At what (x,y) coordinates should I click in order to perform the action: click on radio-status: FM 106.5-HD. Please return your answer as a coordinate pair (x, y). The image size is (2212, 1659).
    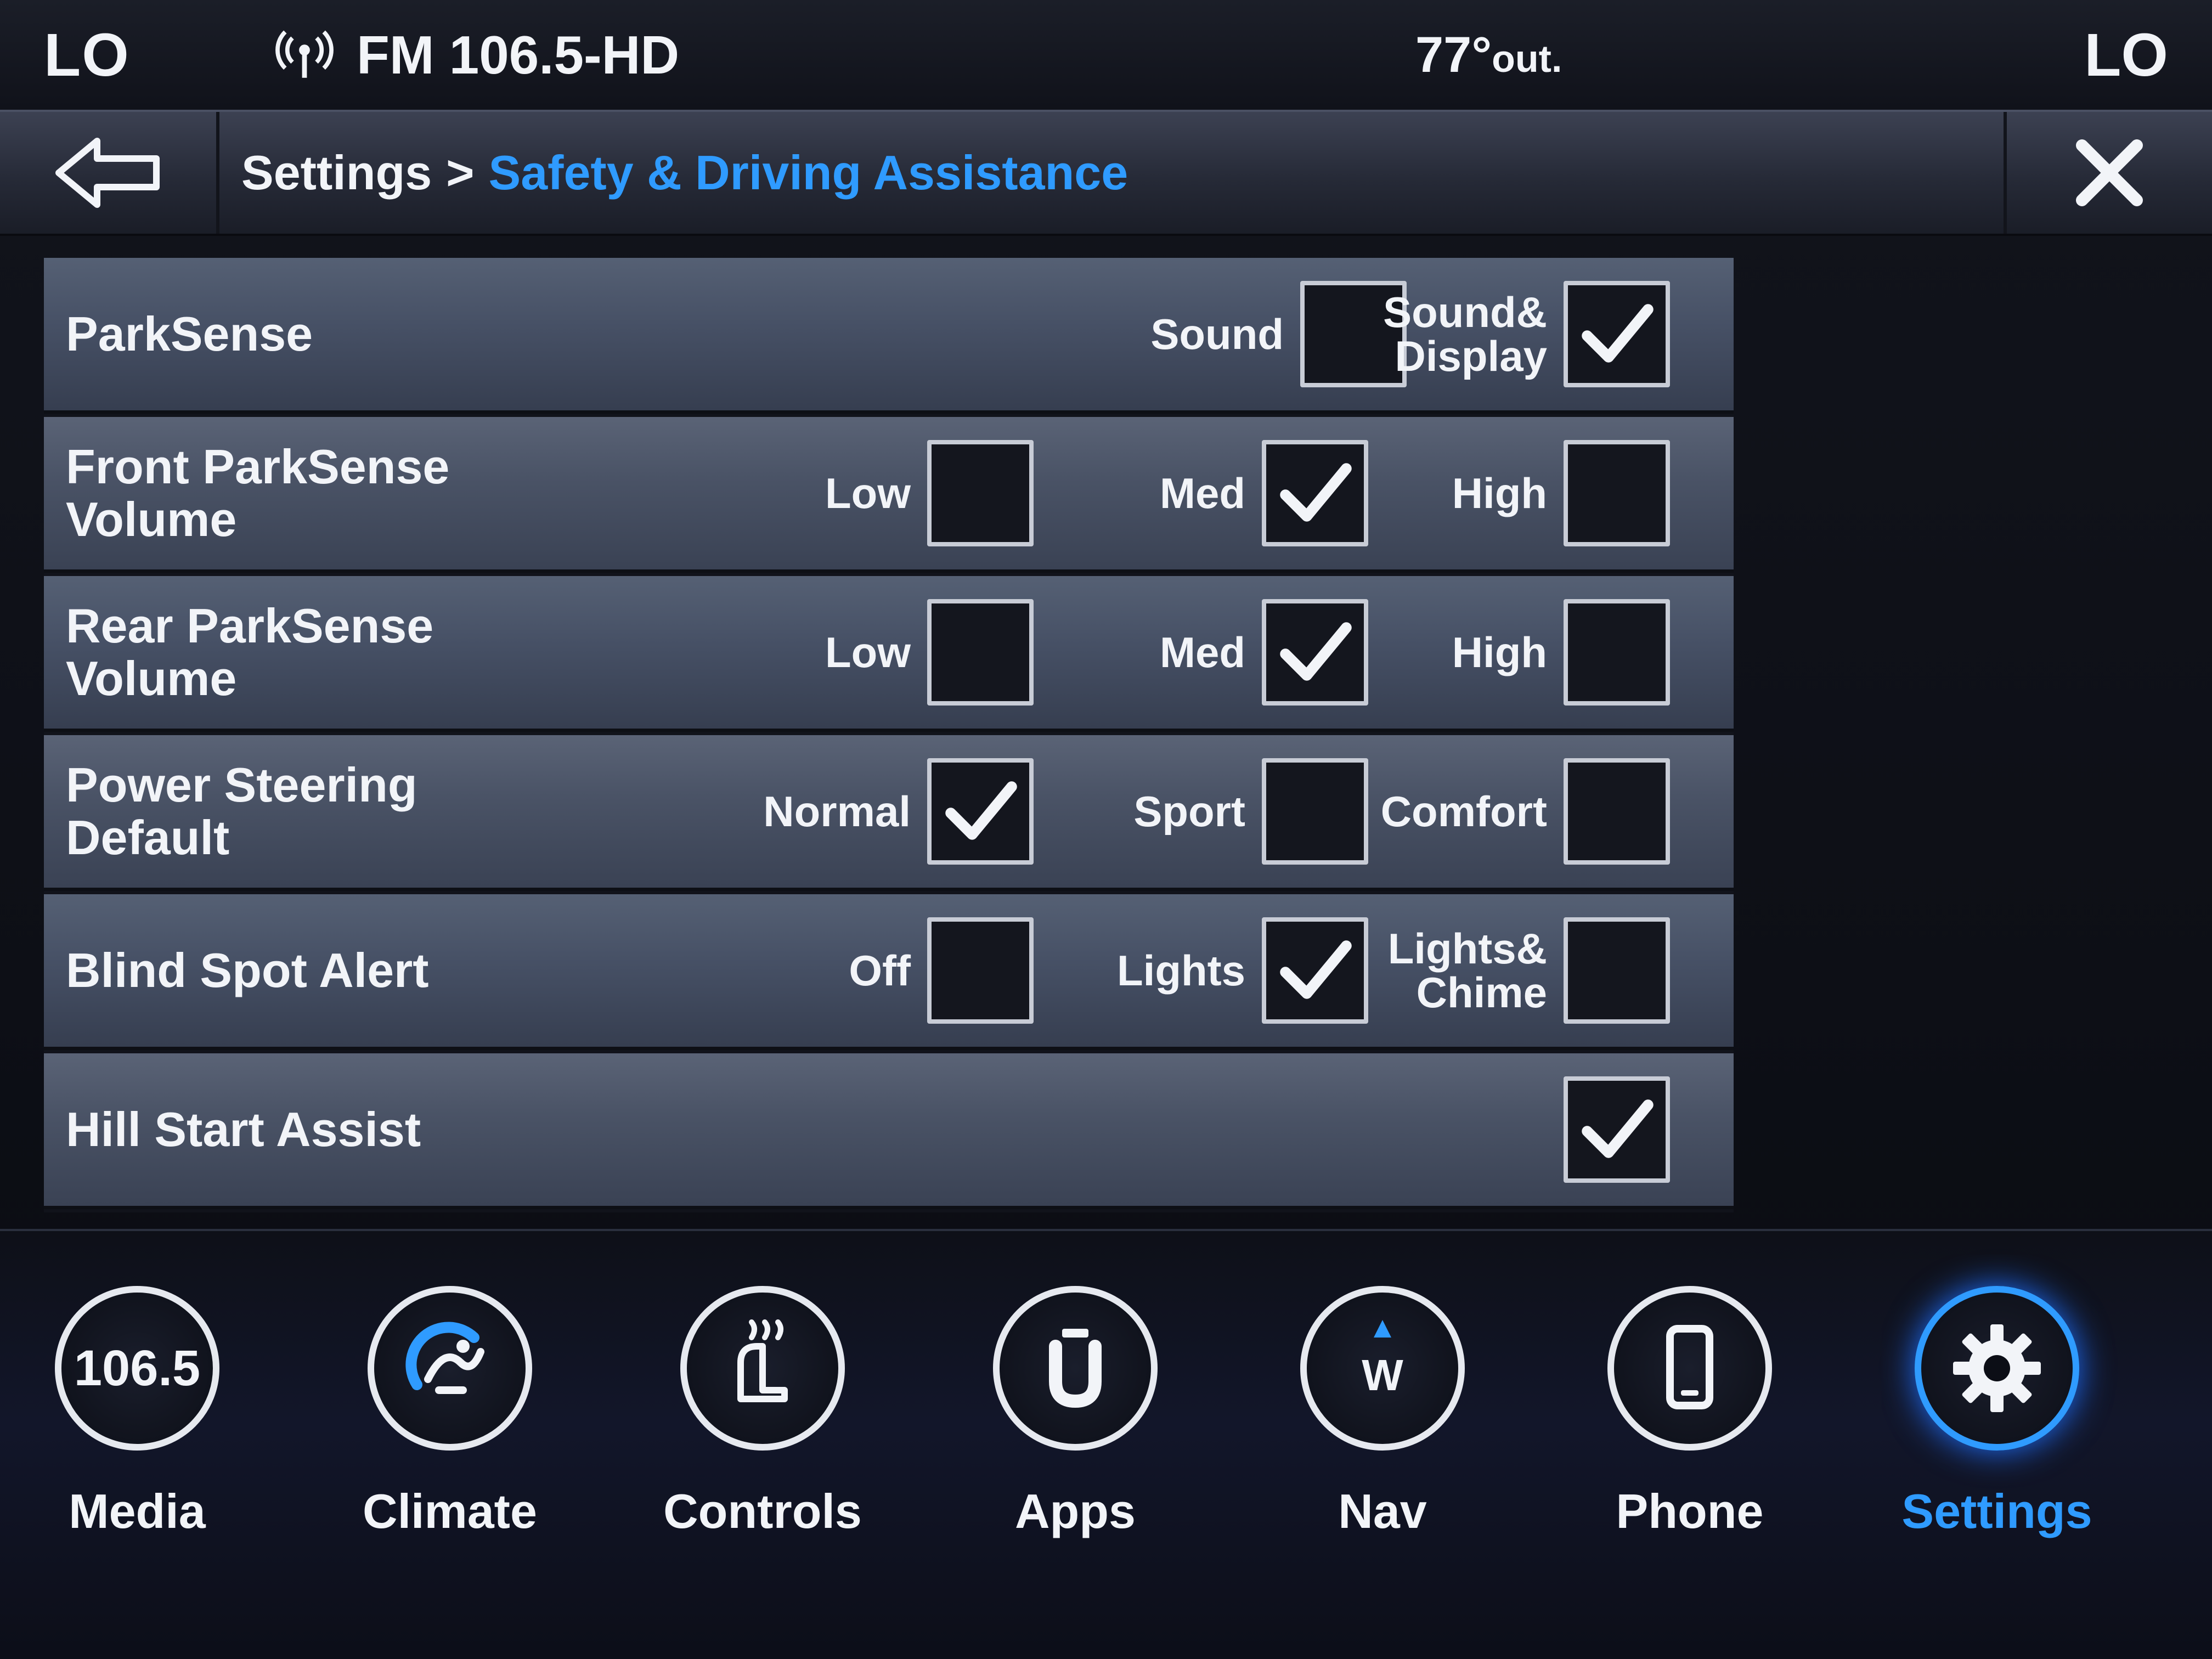
    Looking at the image, I should click on (477, 55).